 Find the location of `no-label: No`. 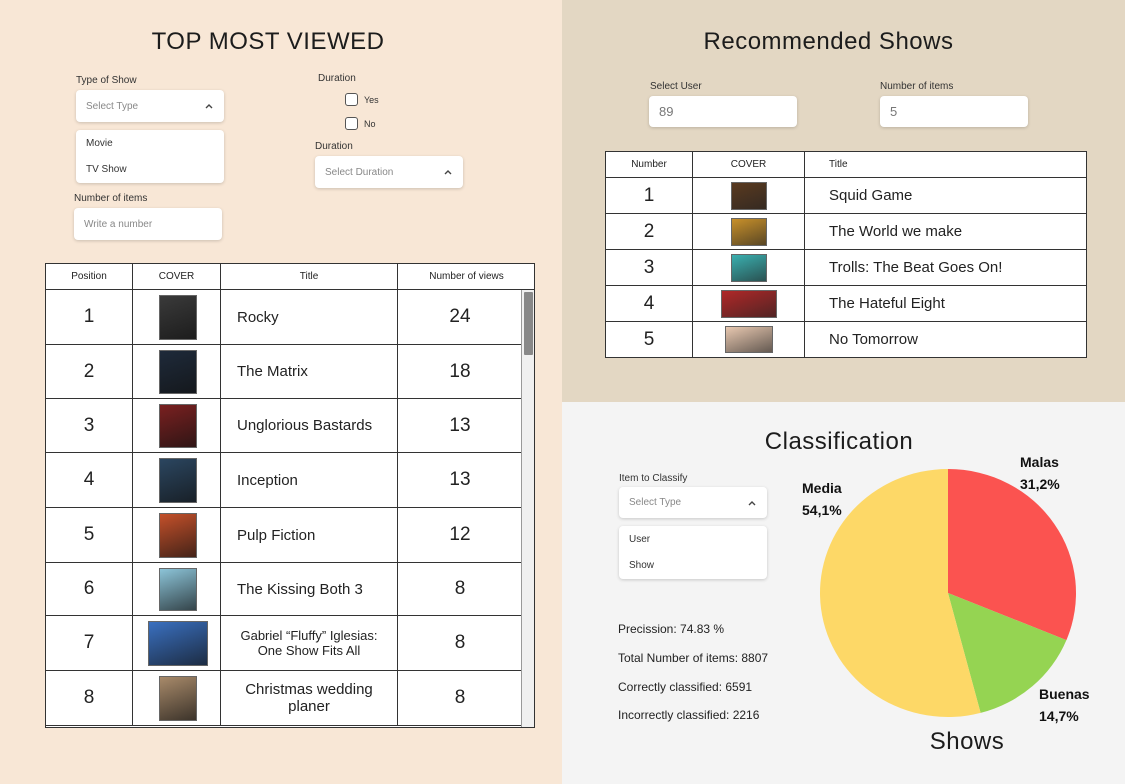

no-label: No is located at coordinates (370, 124).